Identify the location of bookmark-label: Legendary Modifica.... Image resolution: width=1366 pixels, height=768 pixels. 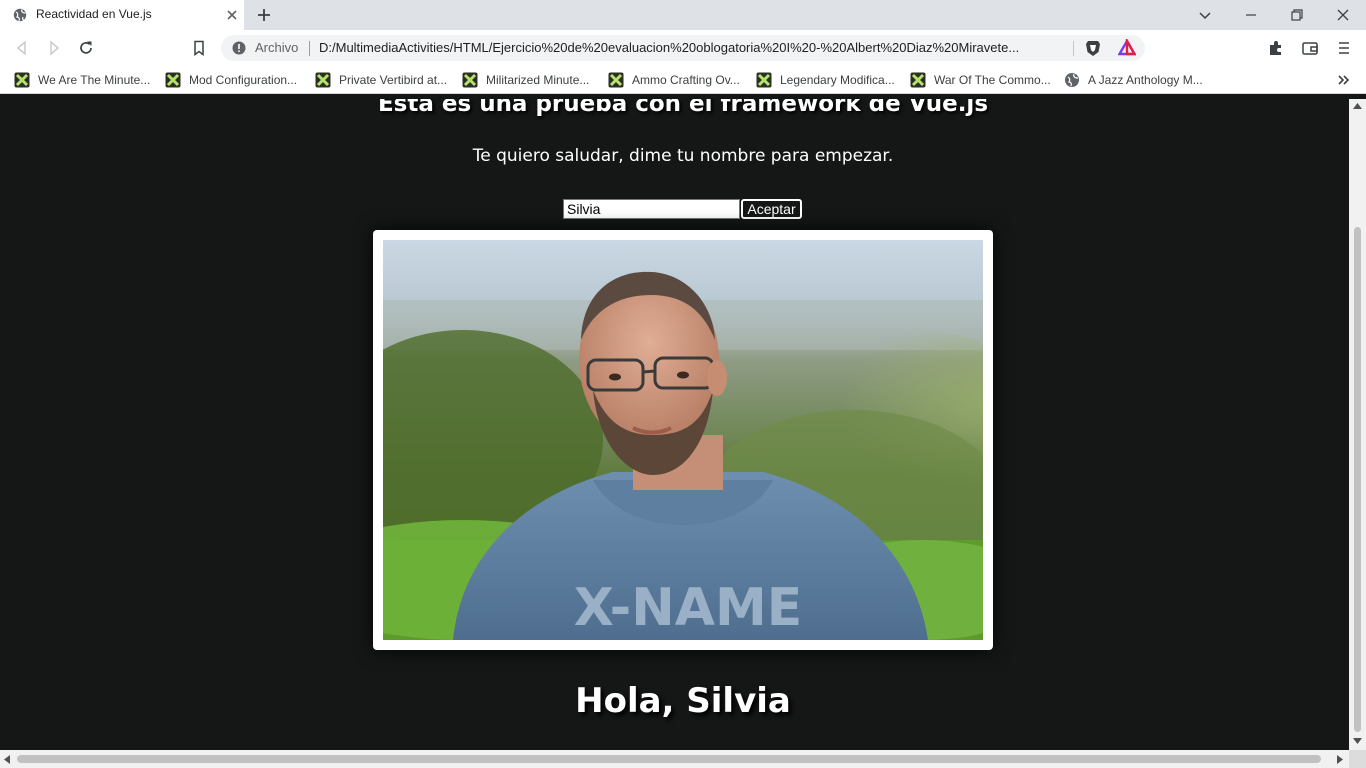
(837, 80).